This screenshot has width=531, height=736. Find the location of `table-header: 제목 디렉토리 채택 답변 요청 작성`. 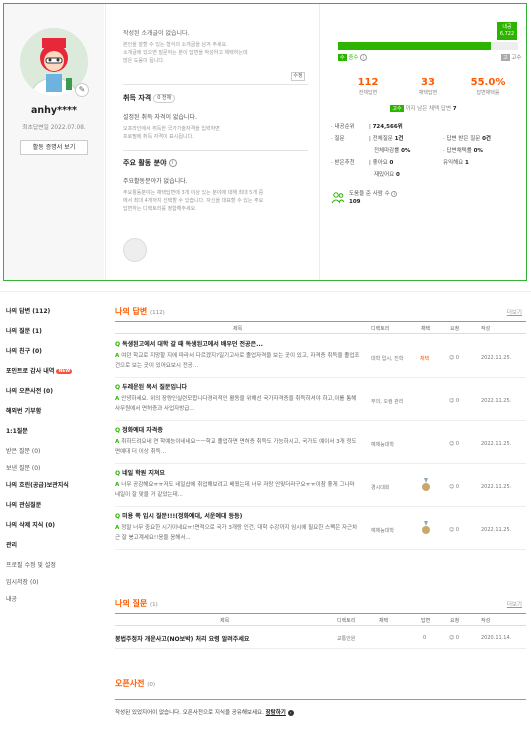

table-header: 제목 디렉토리 채택 답변 요청 작성 is located at coordinates (320, 619).